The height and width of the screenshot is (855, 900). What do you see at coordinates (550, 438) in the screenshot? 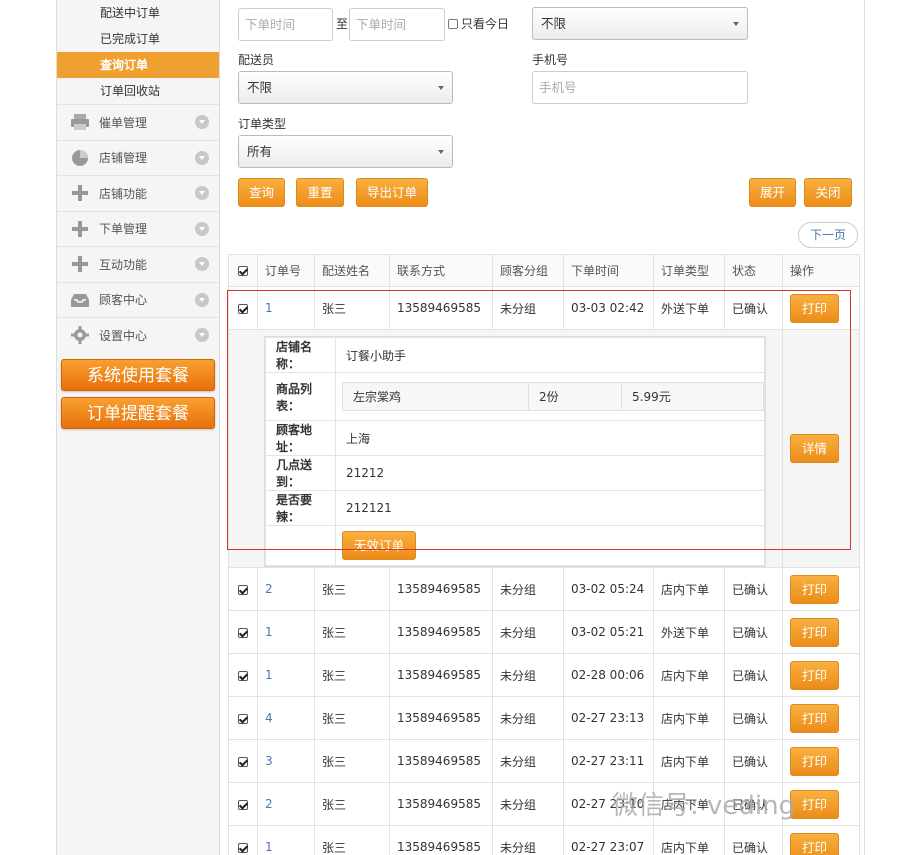
I see `address-value: 上海` at bounding box center [550, 438].